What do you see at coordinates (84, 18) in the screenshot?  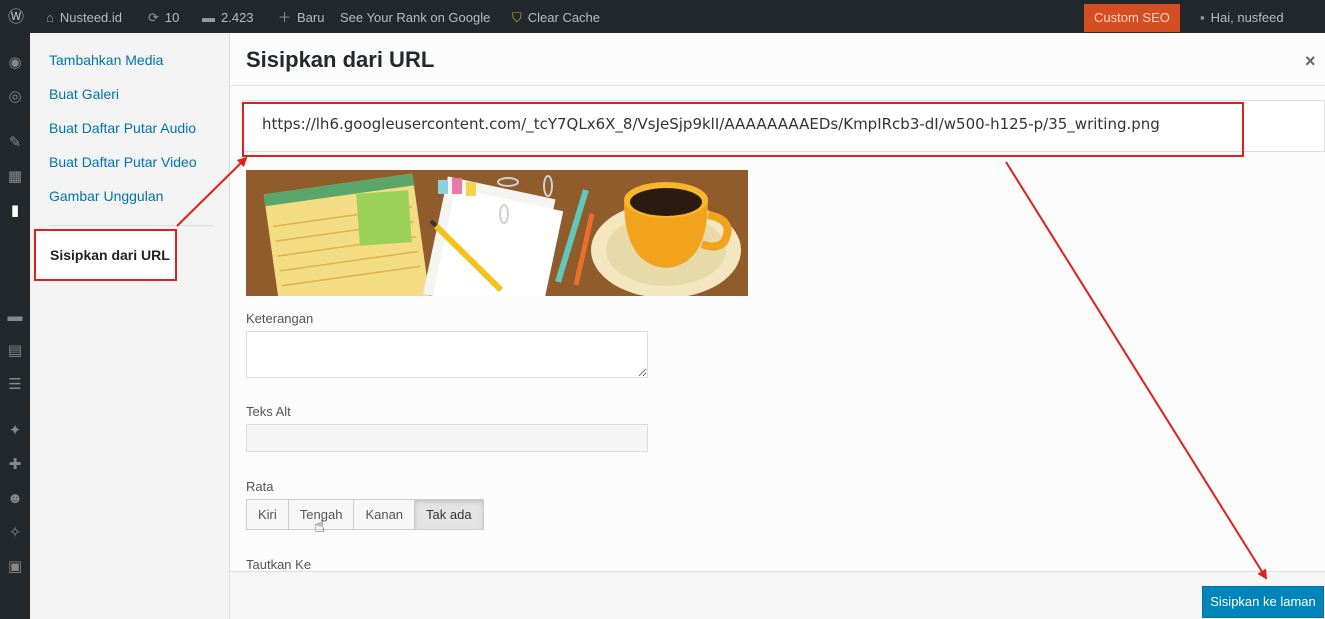 I see `site-name-link: ⌂ Nusteed.id` at bounding box center [84, 18].